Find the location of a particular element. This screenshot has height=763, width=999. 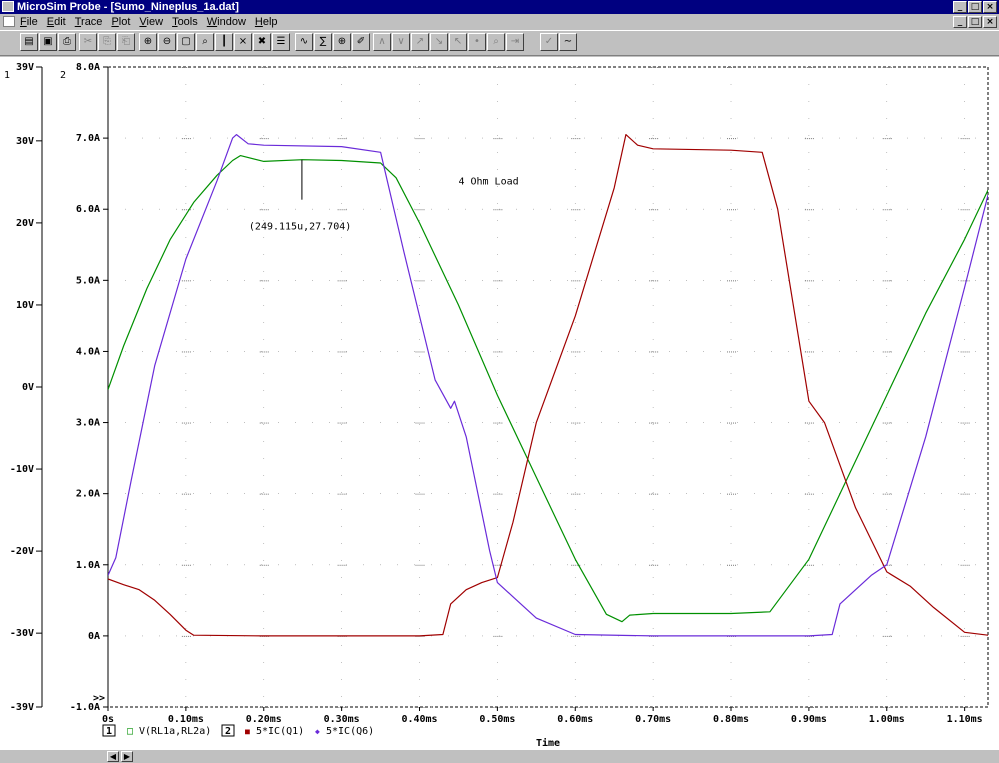

x-axis-tick-label: 0.60ms is located at coordinates (575, 719).